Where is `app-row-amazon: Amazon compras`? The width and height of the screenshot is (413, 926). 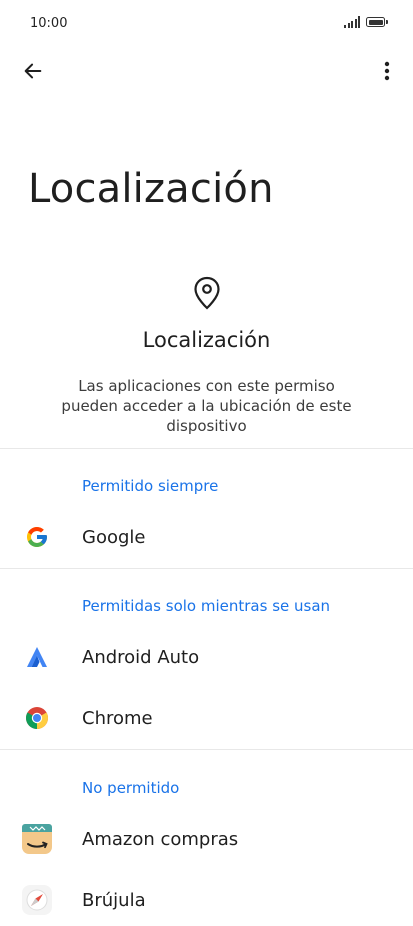
app-row-amazon: Amazon compras is located at coordinates (206, 839).